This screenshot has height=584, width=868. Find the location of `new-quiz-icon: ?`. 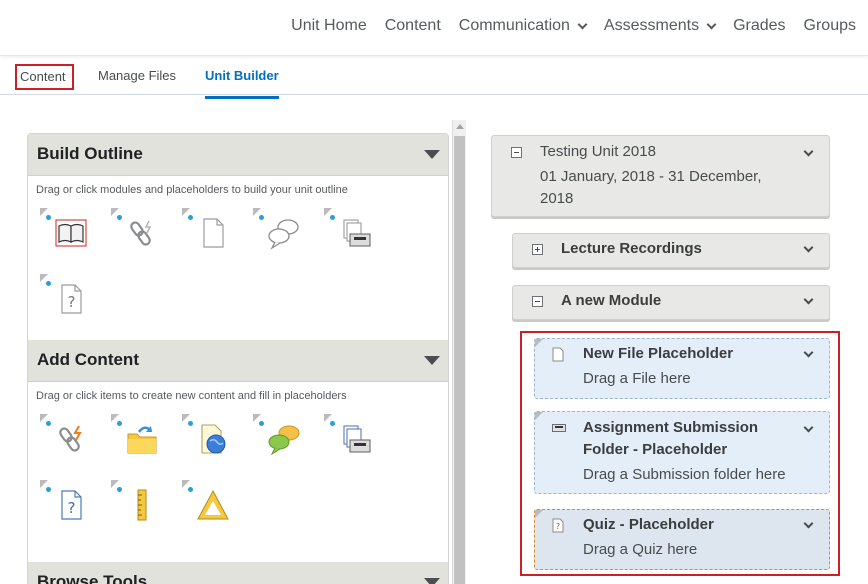

new-quiz-icon: ? is located at coordinates (71, 505).